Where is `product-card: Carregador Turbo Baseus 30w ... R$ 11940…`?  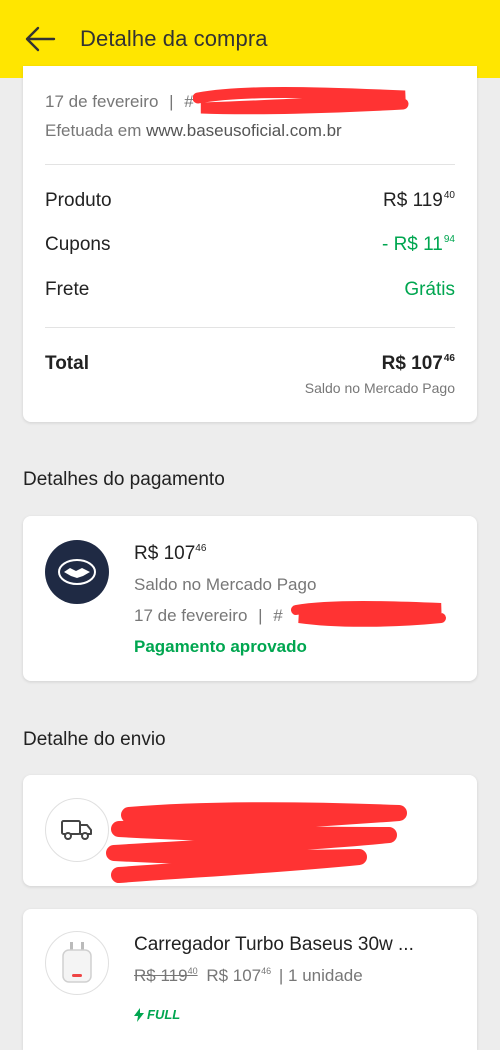 product-card: Carregador Turbo Baseus 30w ... R$ 11940… is located at coordinates (250, 979).